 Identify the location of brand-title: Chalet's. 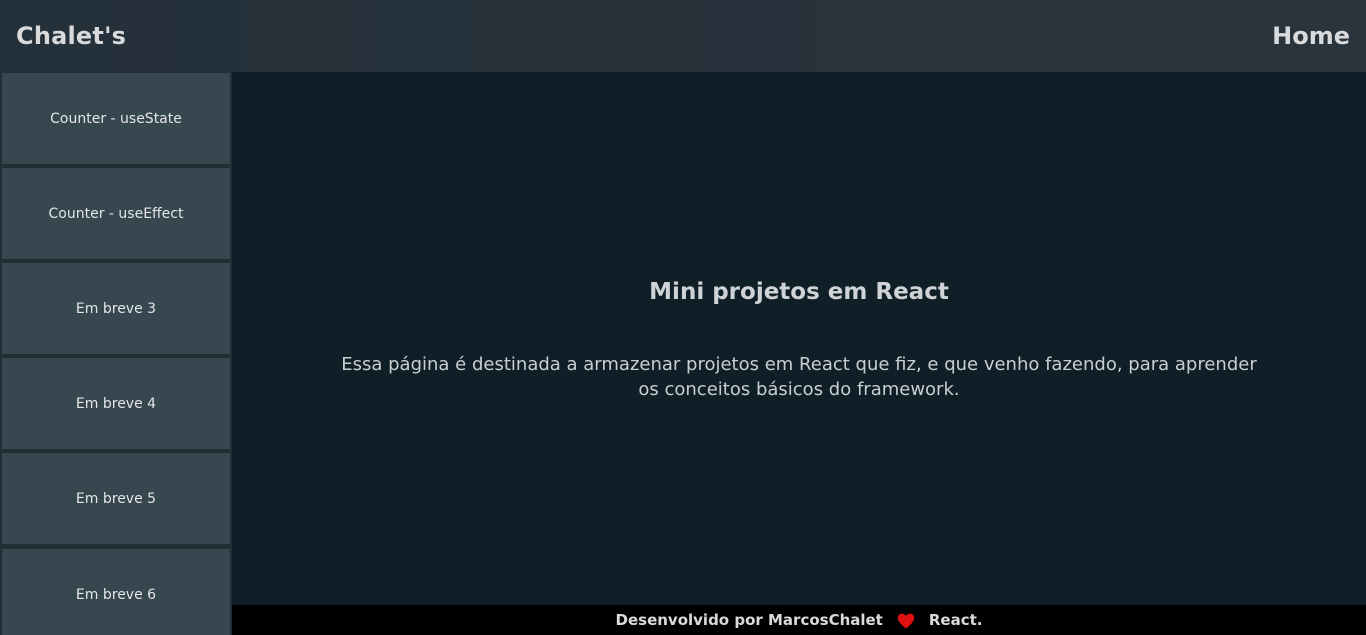
(71, 36).